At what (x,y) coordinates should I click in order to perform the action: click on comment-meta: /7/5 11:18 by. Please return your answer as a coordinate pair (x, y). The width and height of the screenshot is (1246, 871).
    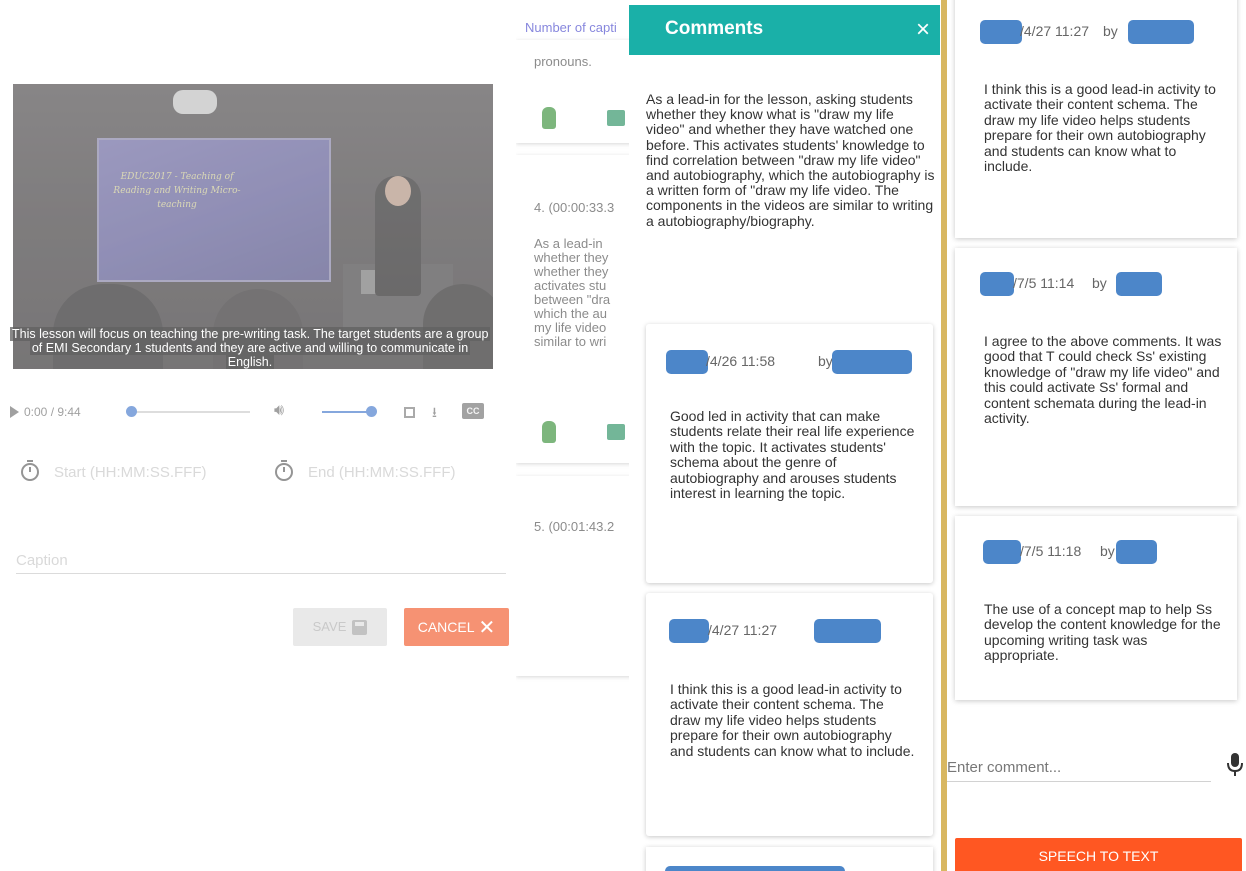
    Looking at the image, I should click on (1105, 552).